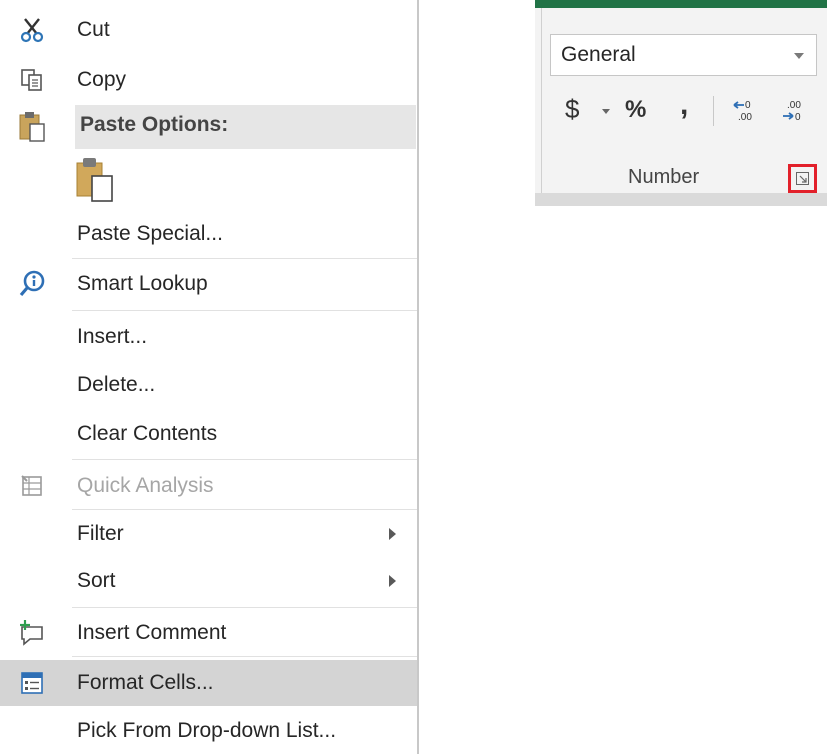  What do you see at coordinates (684, 105) in the screenshot?
I see `comma-style-button: ,` at bounding box center [684, 105].